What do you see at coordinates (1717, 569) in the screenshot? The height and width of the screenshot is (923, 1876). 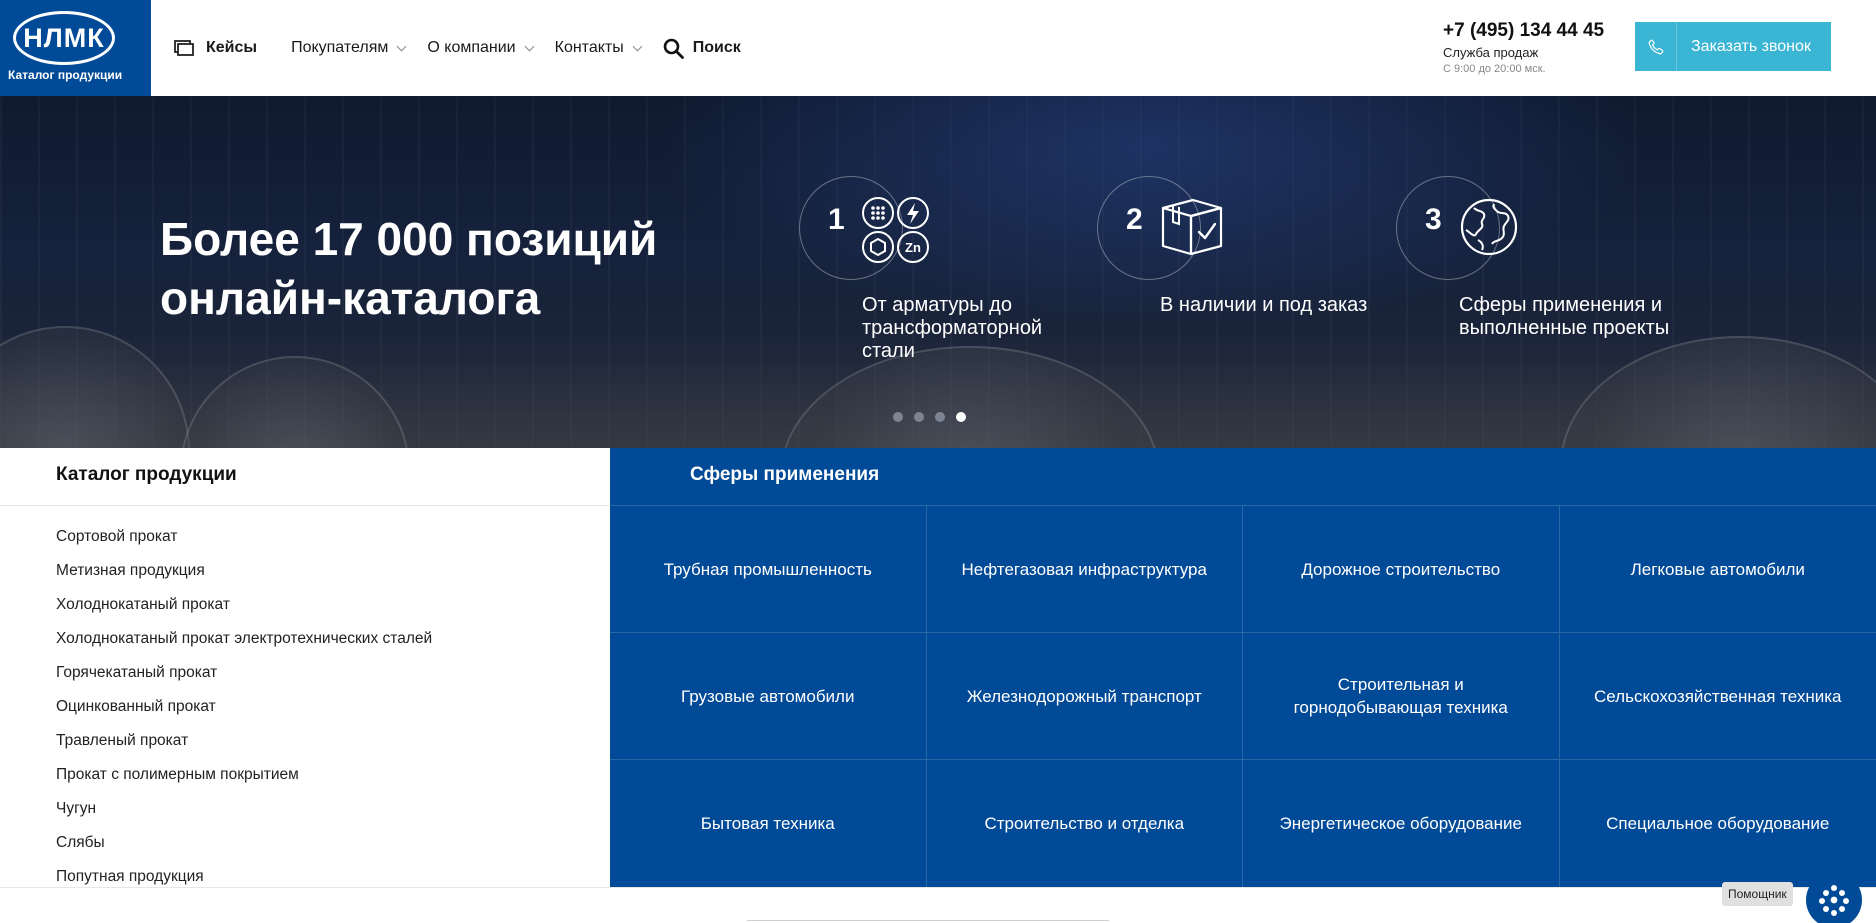 I see `sphere-tile: Легковые автомобили` at bounding box center [1717, 569].